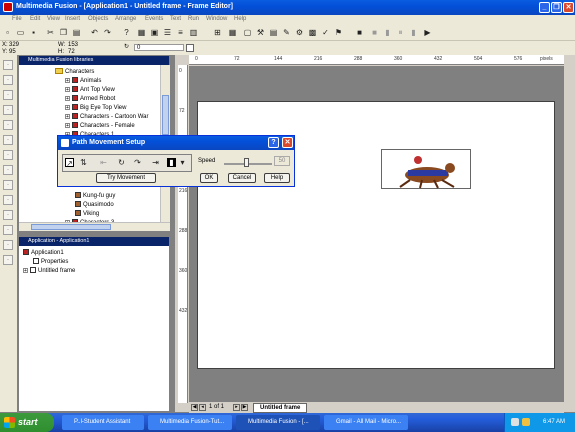 This screenshot has height=432, width=575. Describe the element at coordinates (53, 19) in the screenshot. I see `menu-view: View` at that location.